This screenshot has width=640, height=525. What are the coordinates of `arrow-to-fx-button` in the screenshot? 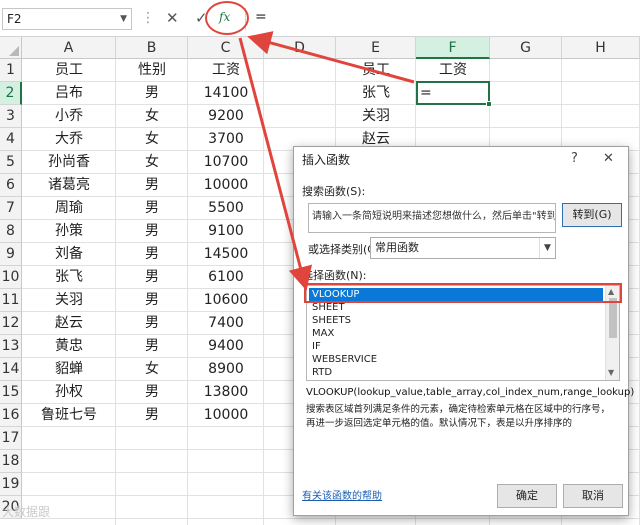 It's located at (331, 57).